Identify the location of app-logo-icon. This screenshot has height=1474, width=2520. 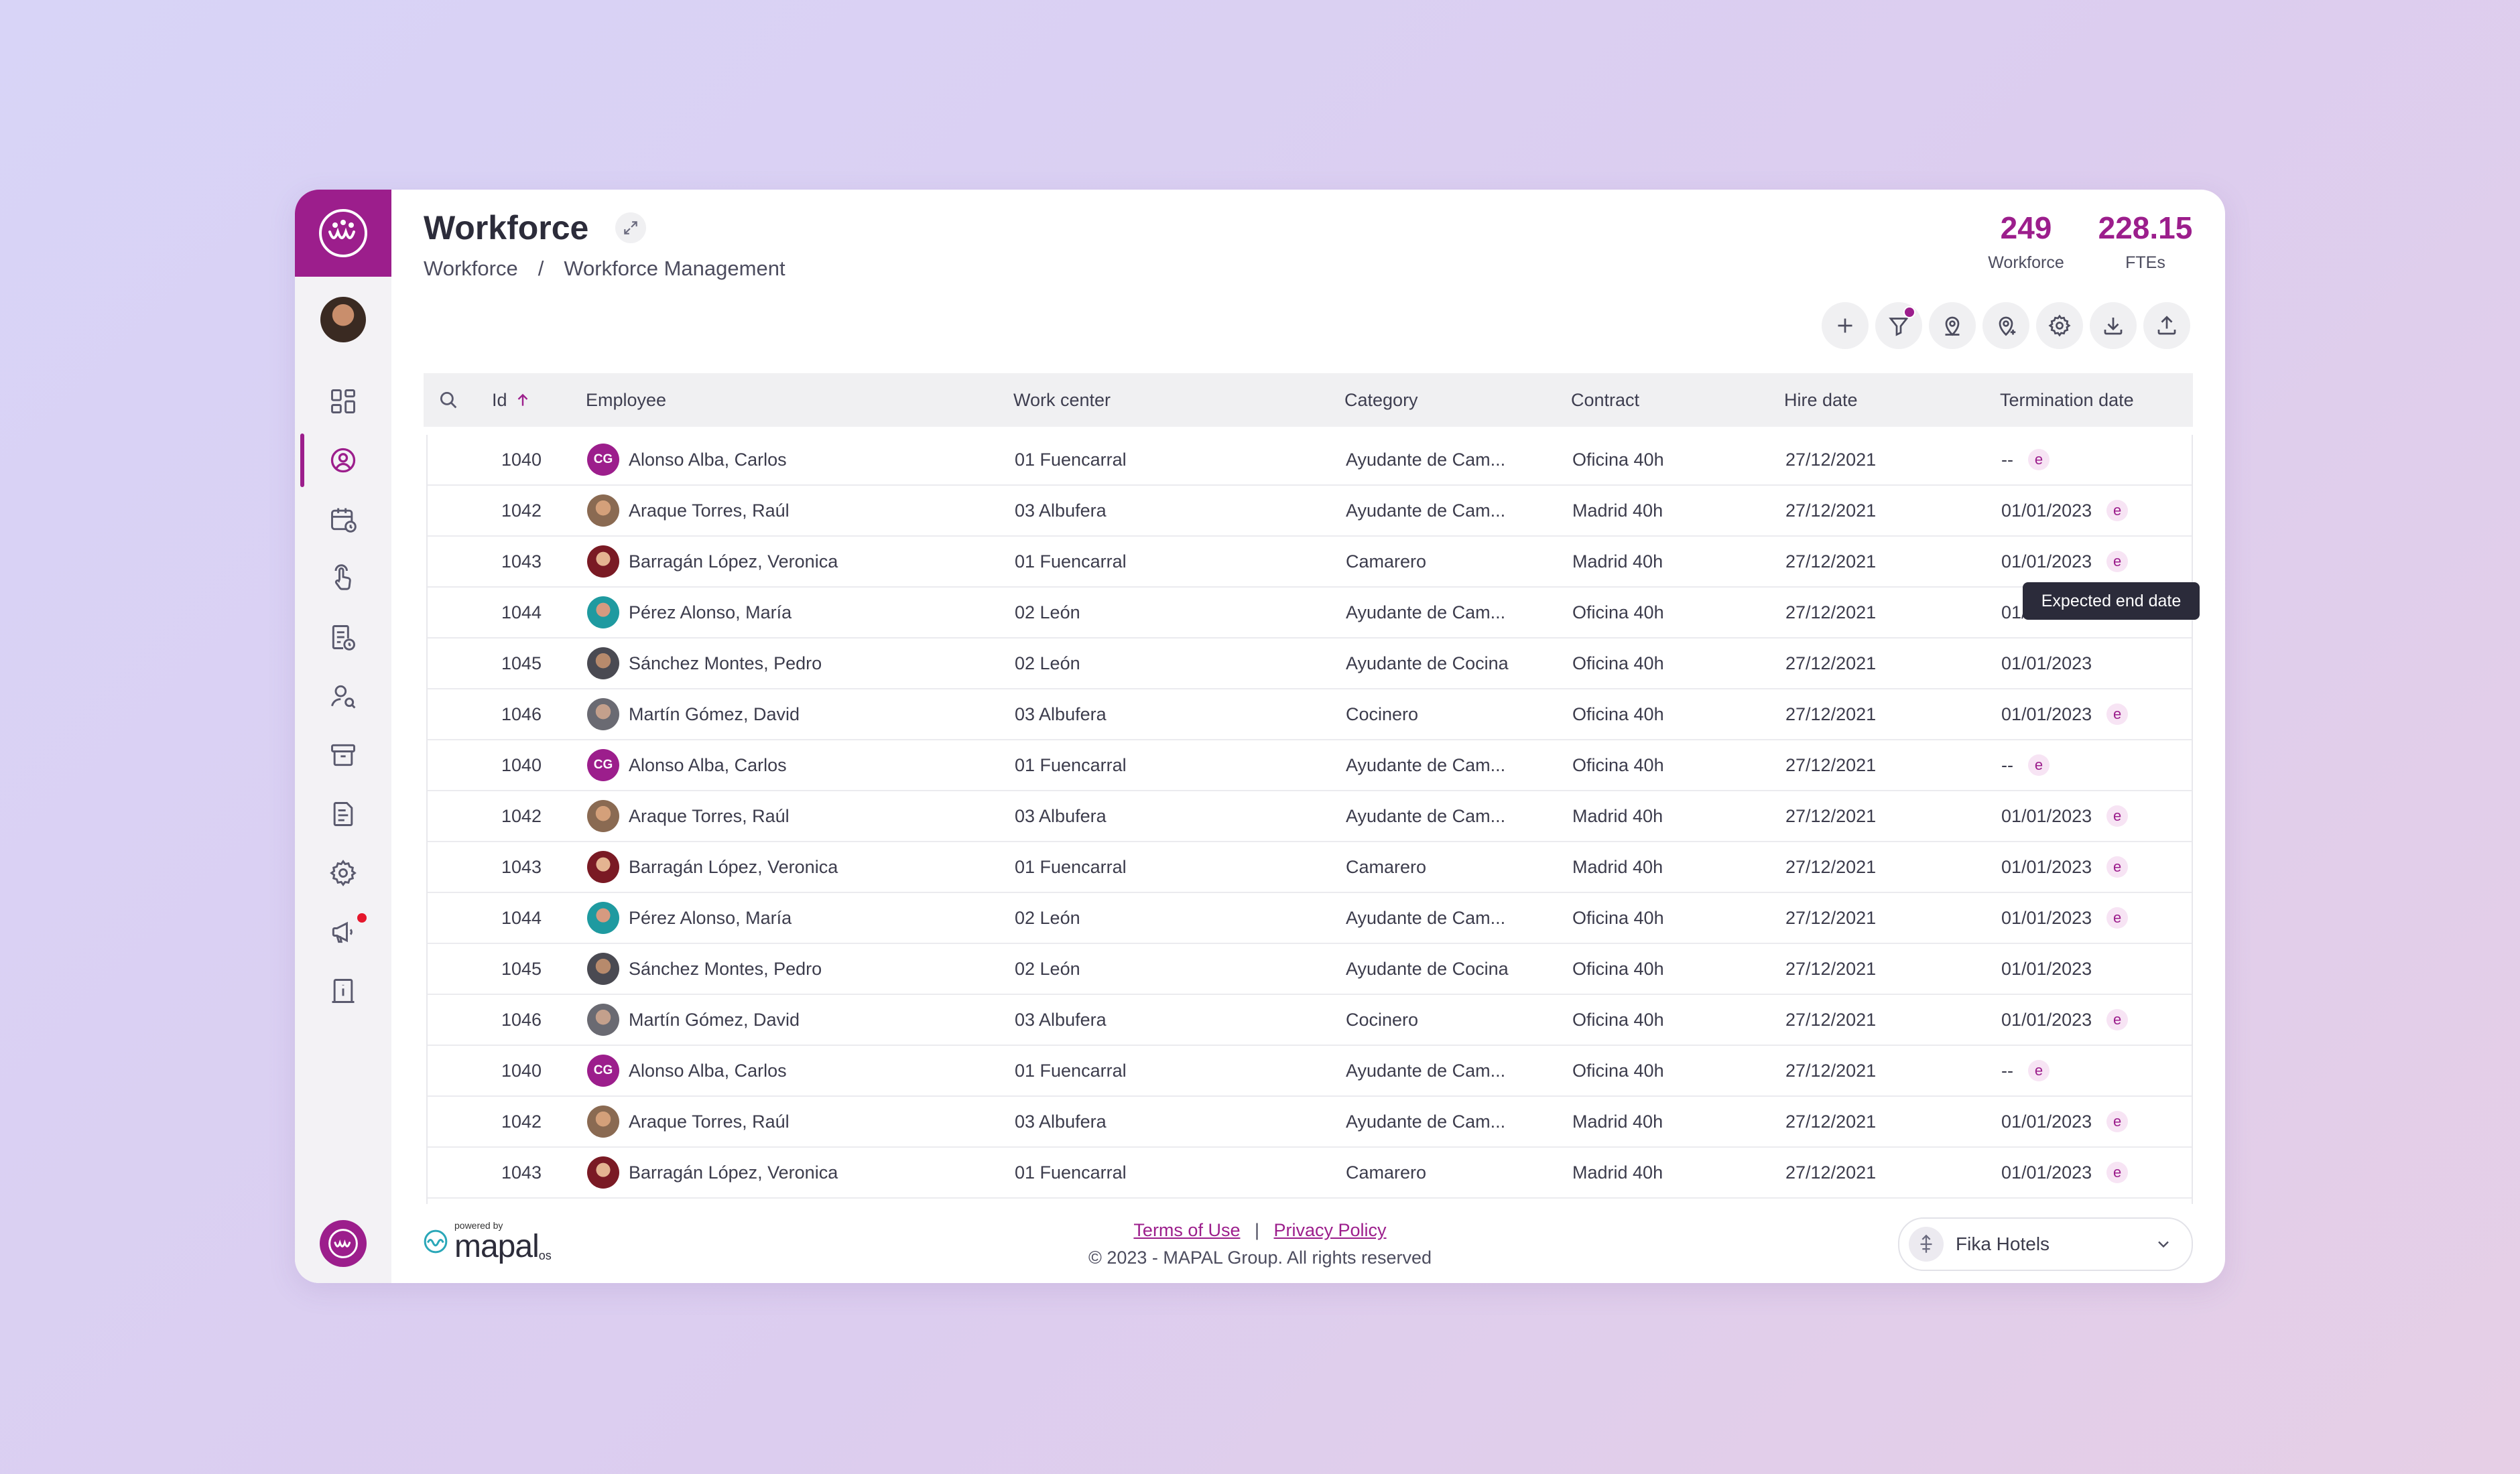
(343, 233).